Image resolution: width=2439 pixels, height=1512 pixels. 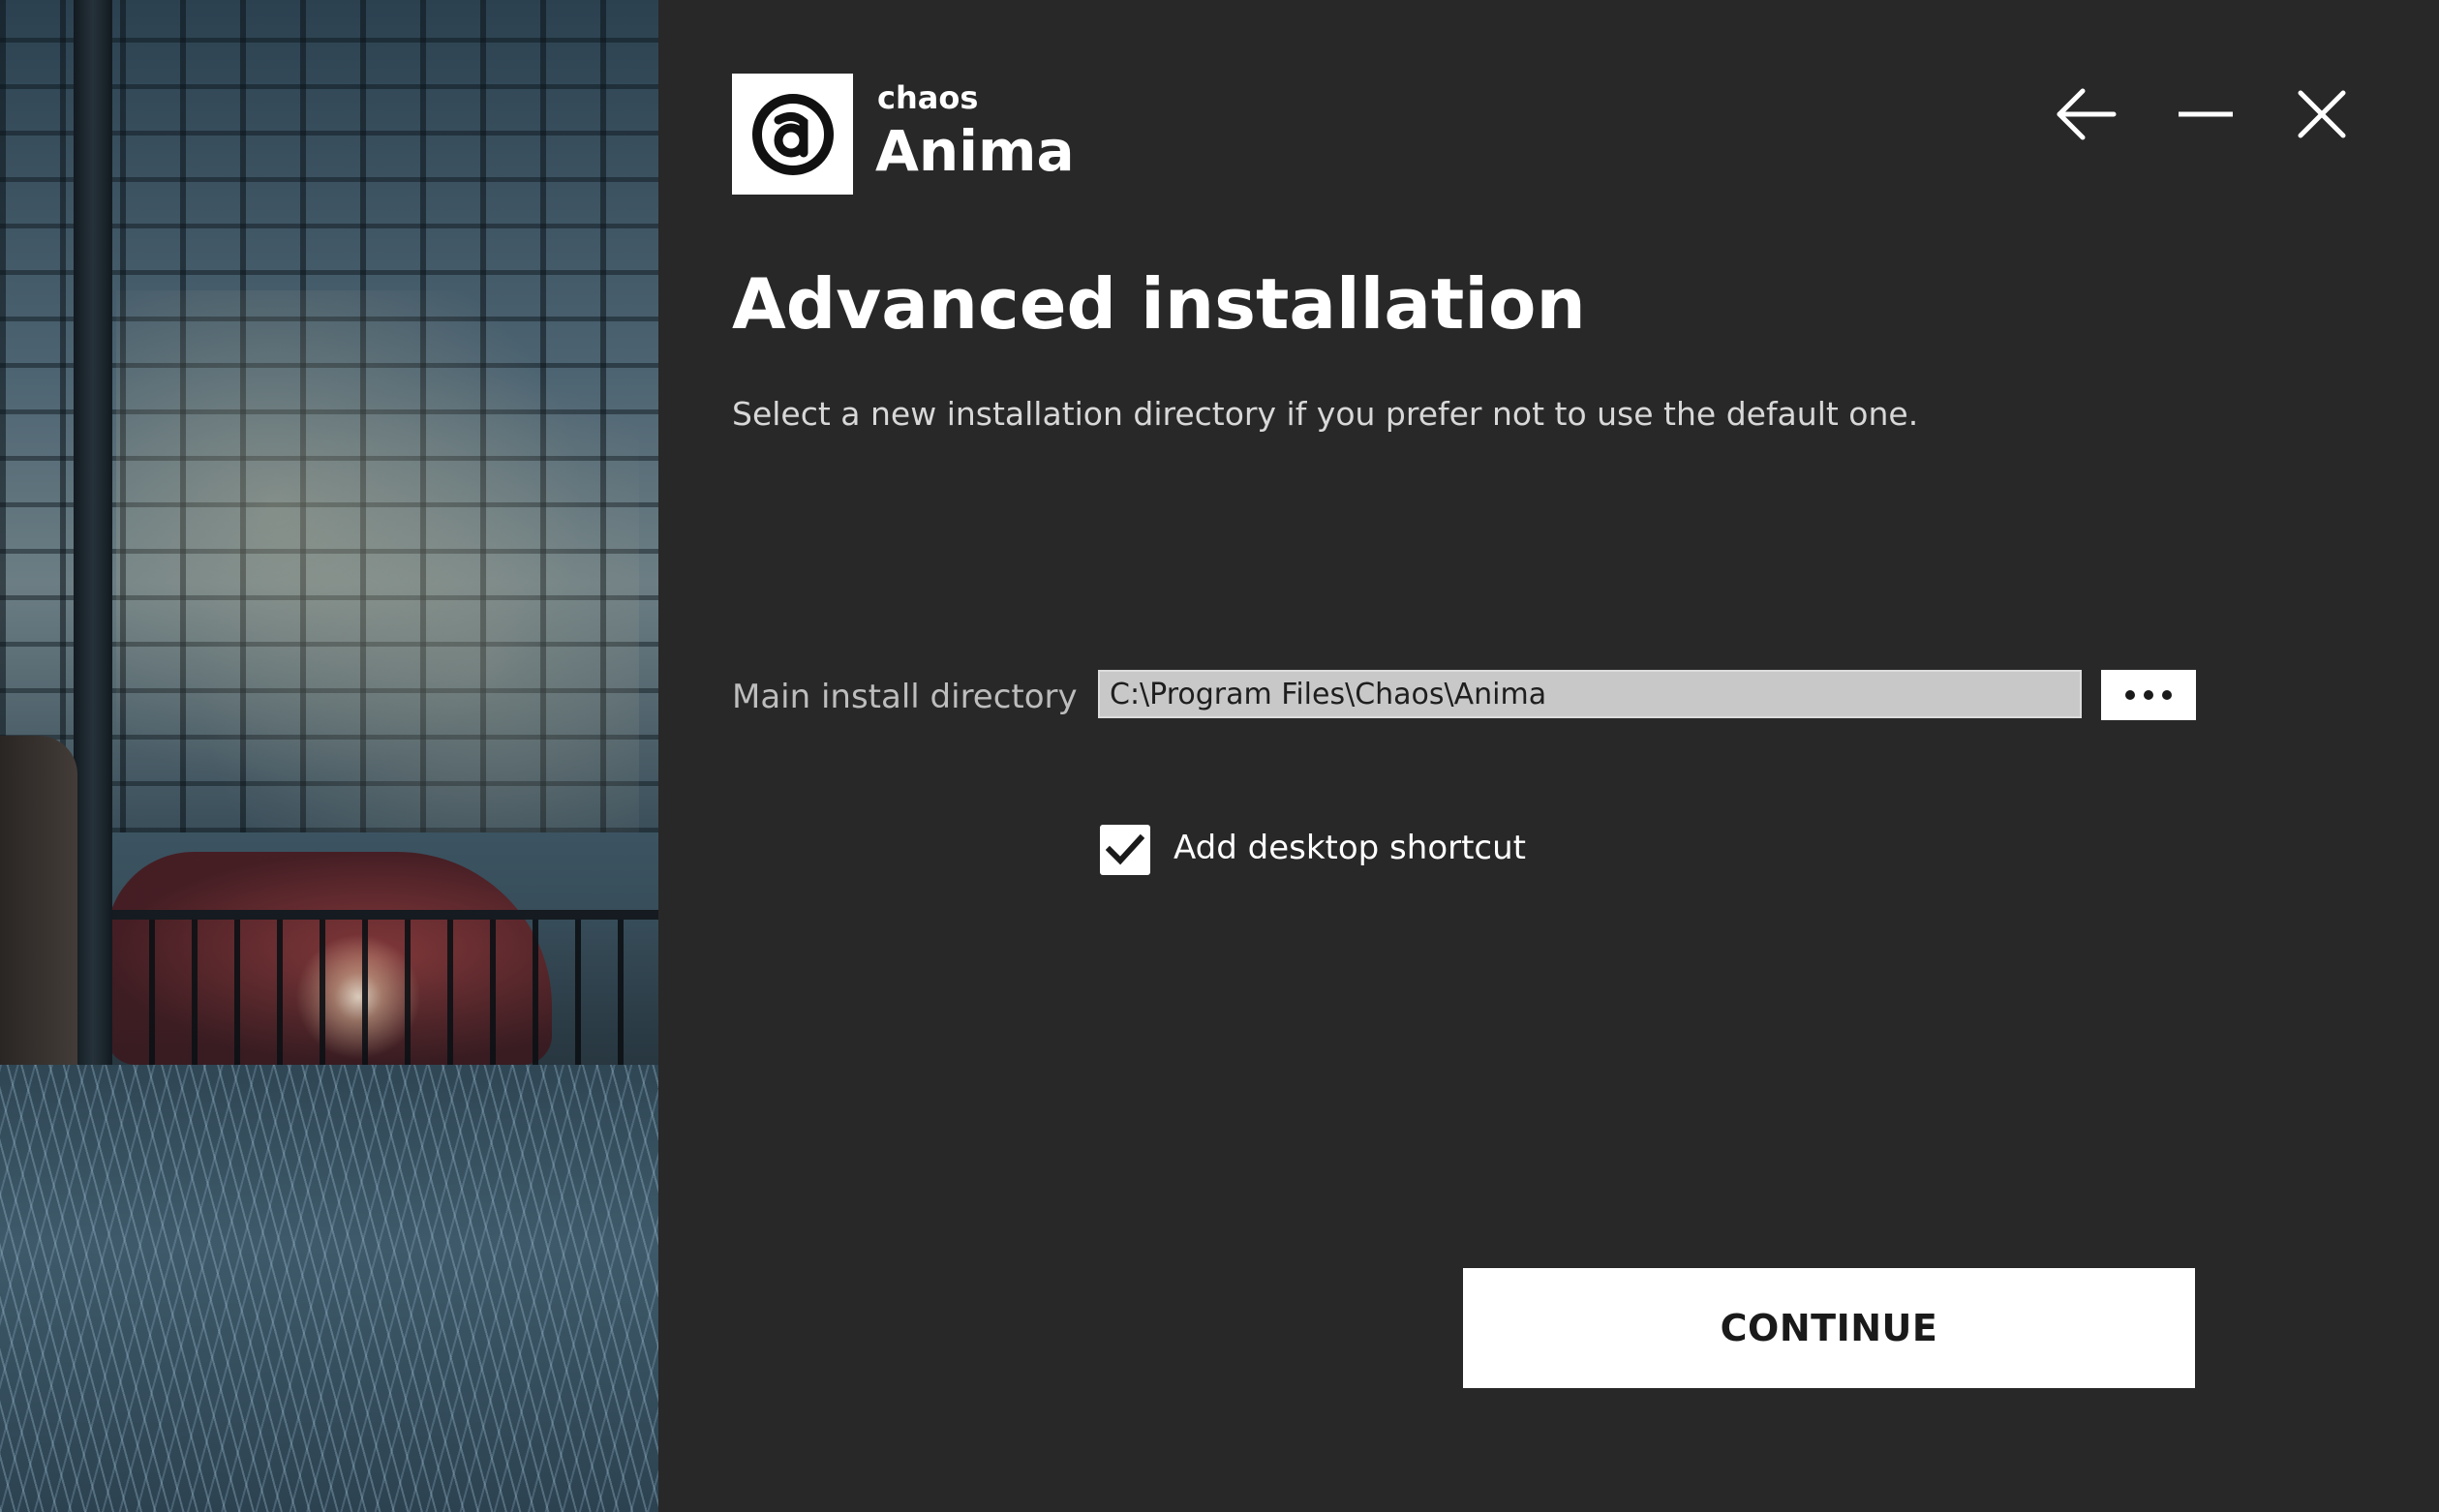 I want to click on window-lights, so click(x=377, y=561).